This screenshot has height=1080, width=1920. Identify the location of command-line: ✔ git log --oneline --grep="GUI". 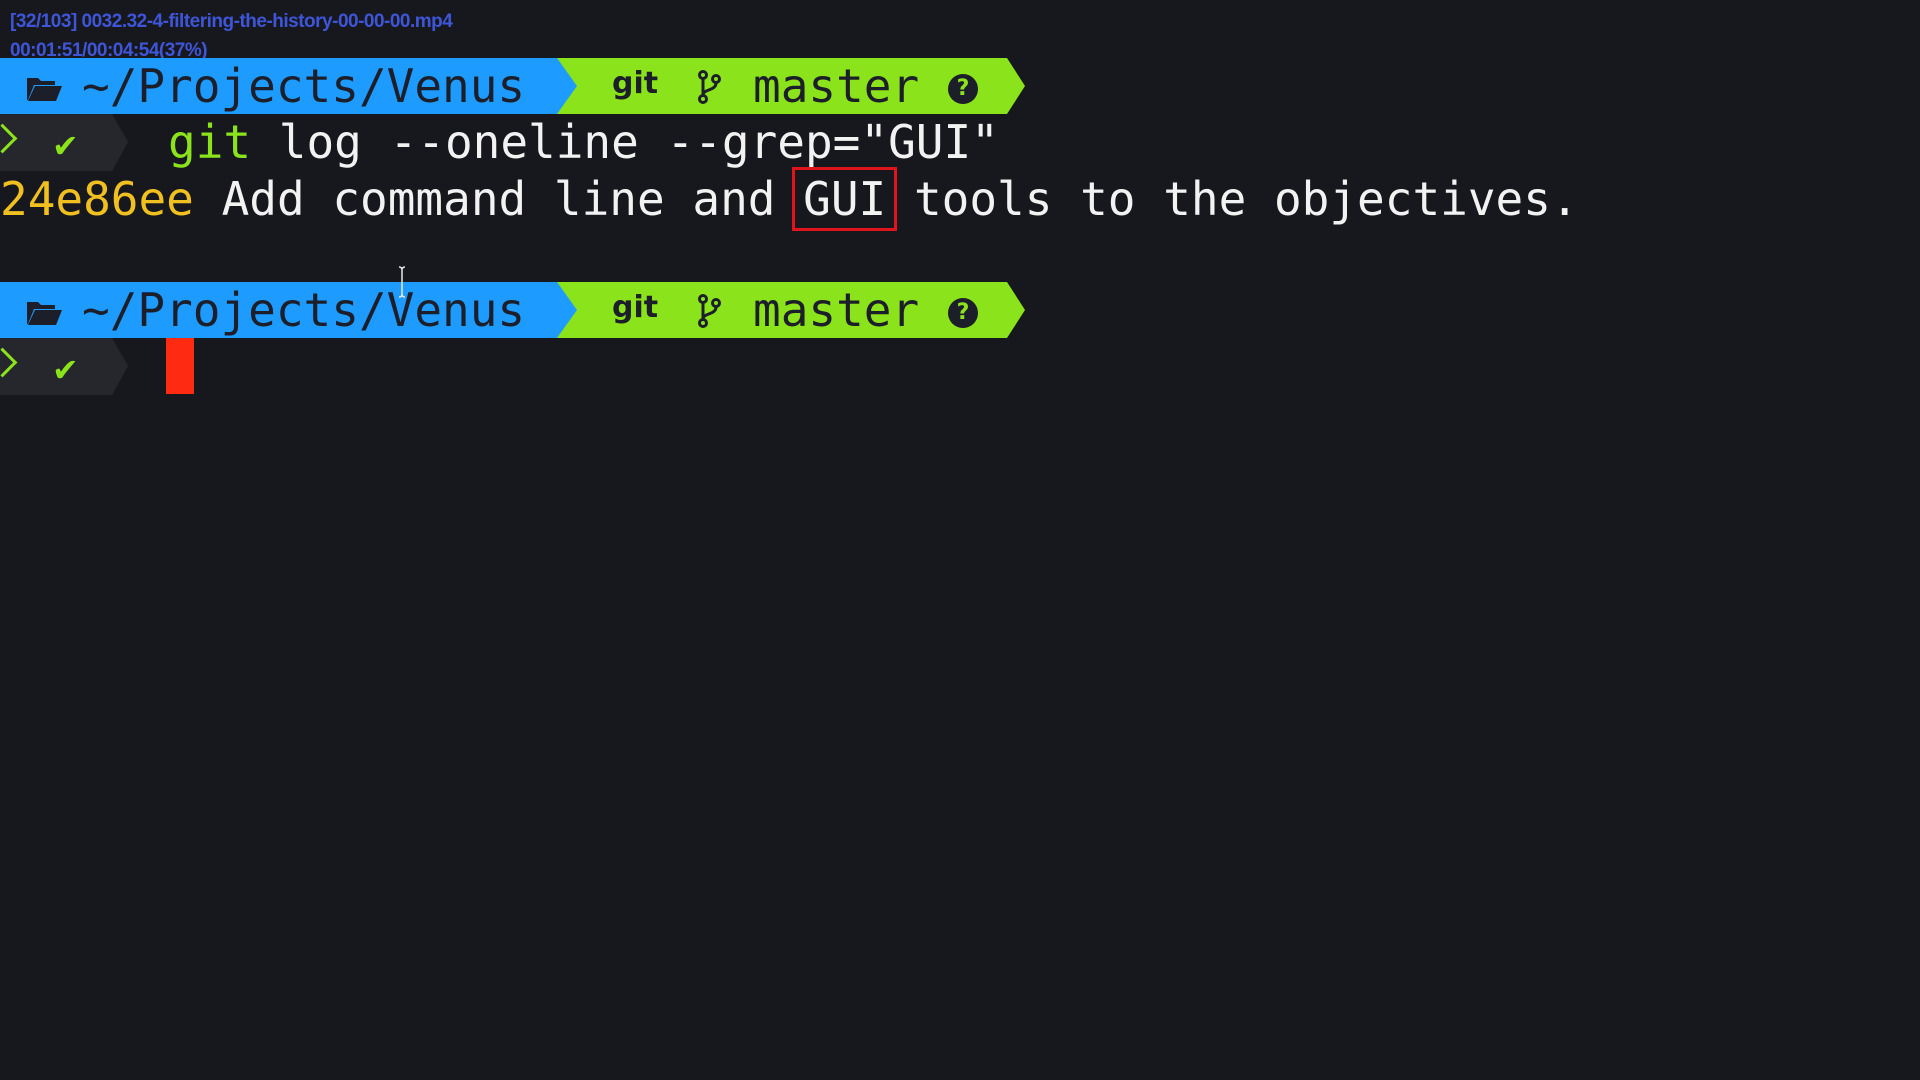
(960, 142).